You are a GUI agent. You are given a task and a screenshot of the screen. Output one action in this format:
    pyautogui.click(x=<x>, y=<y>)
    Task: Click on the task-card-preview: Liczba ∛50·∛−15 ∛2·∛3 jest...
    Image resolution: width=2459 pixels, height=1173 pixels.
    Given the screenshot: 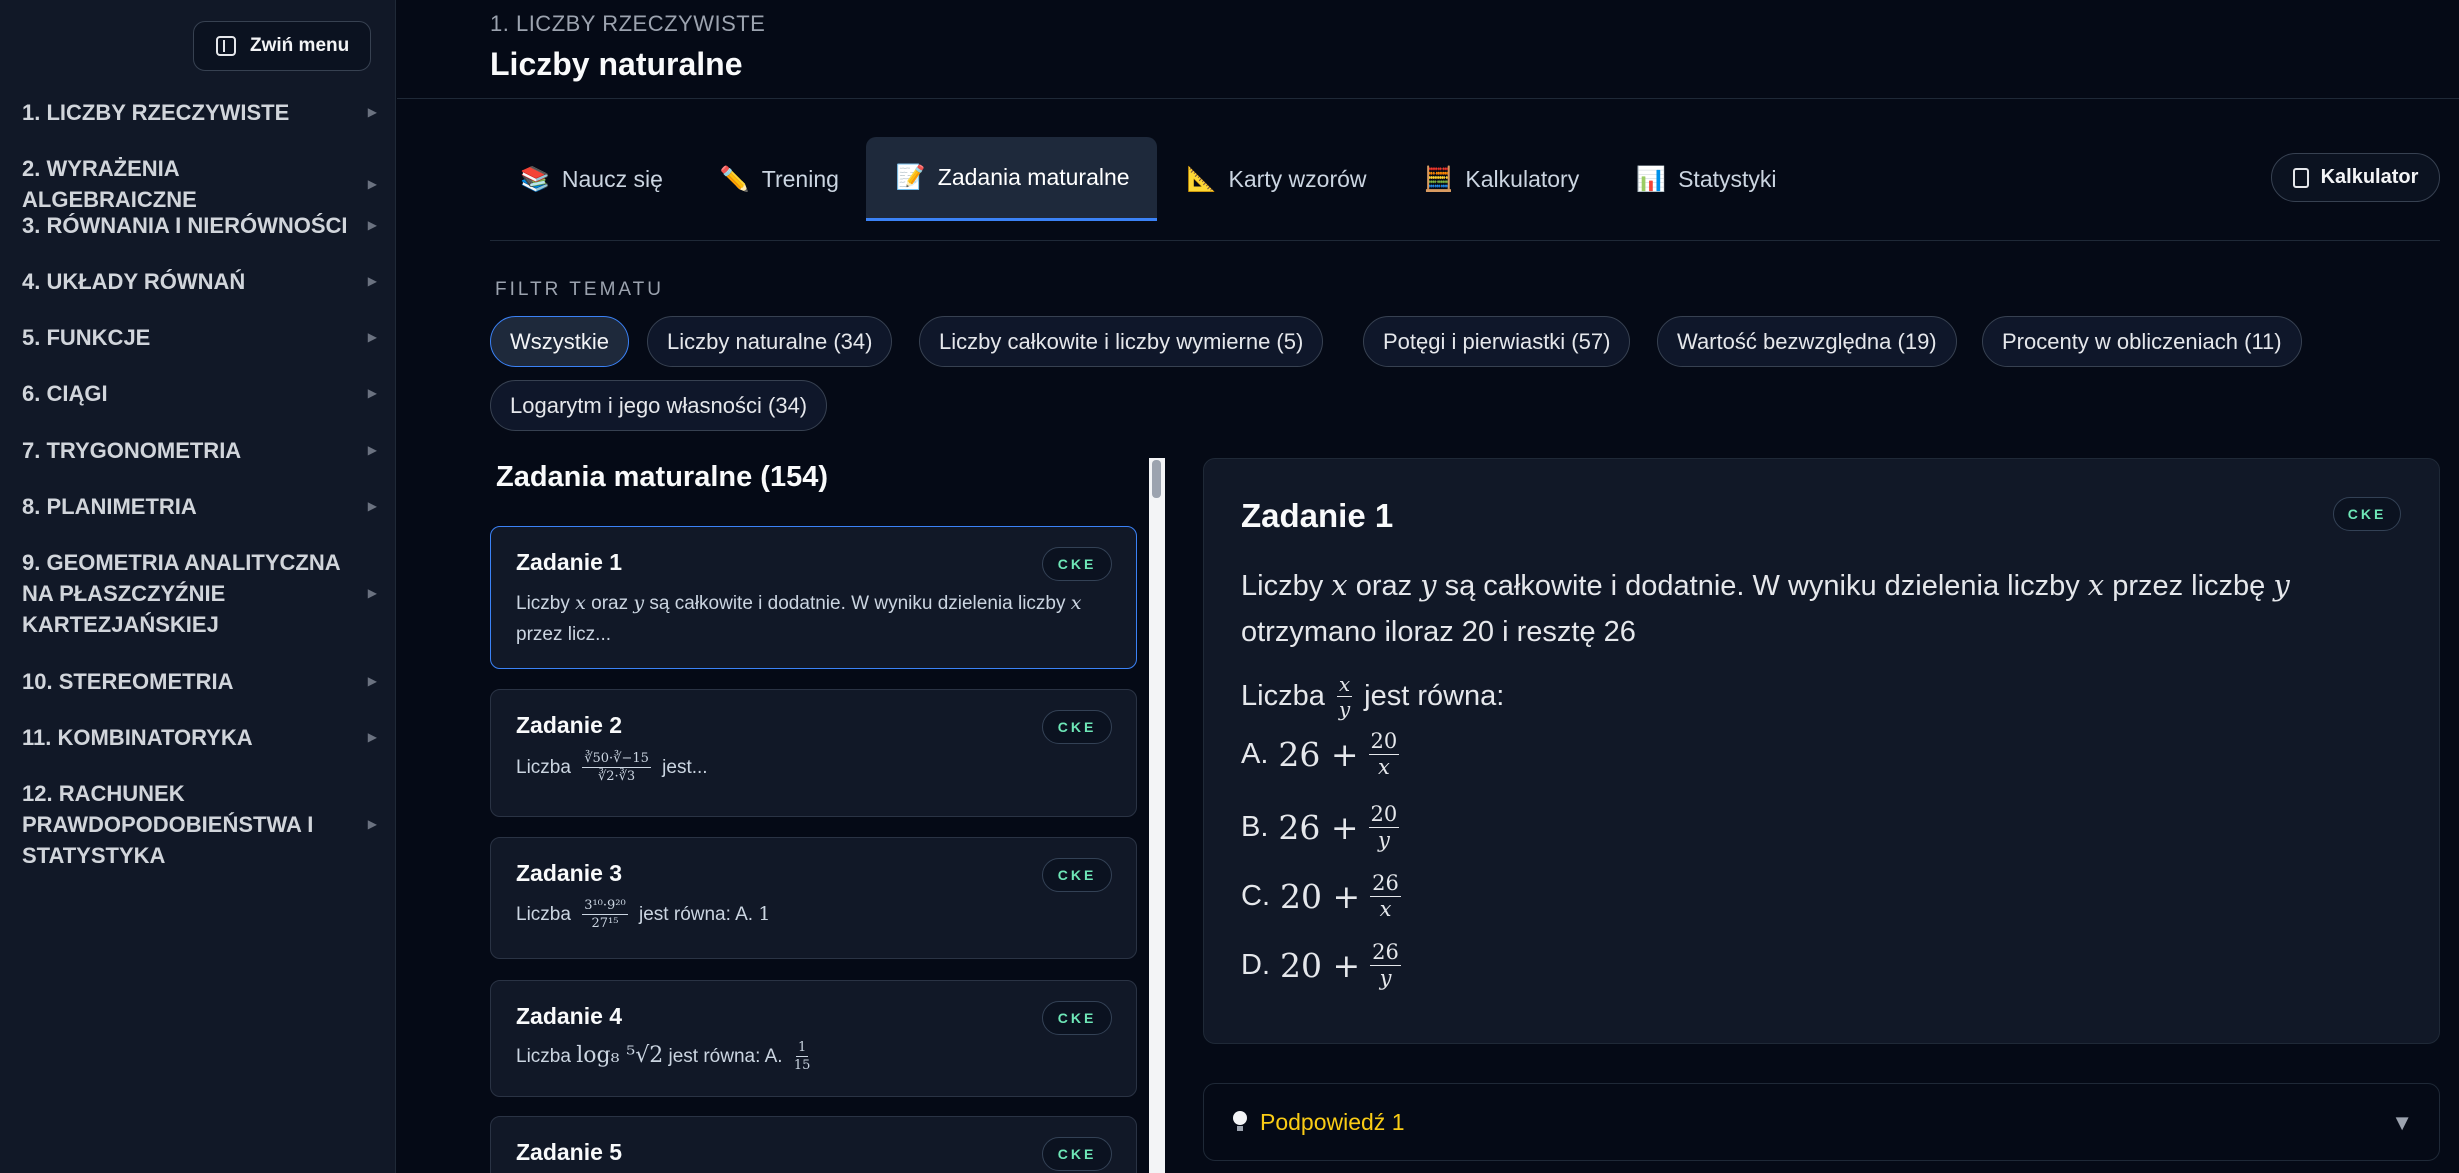 What is the action you would take?
    pyautogui.click(x=612, y=768)
    